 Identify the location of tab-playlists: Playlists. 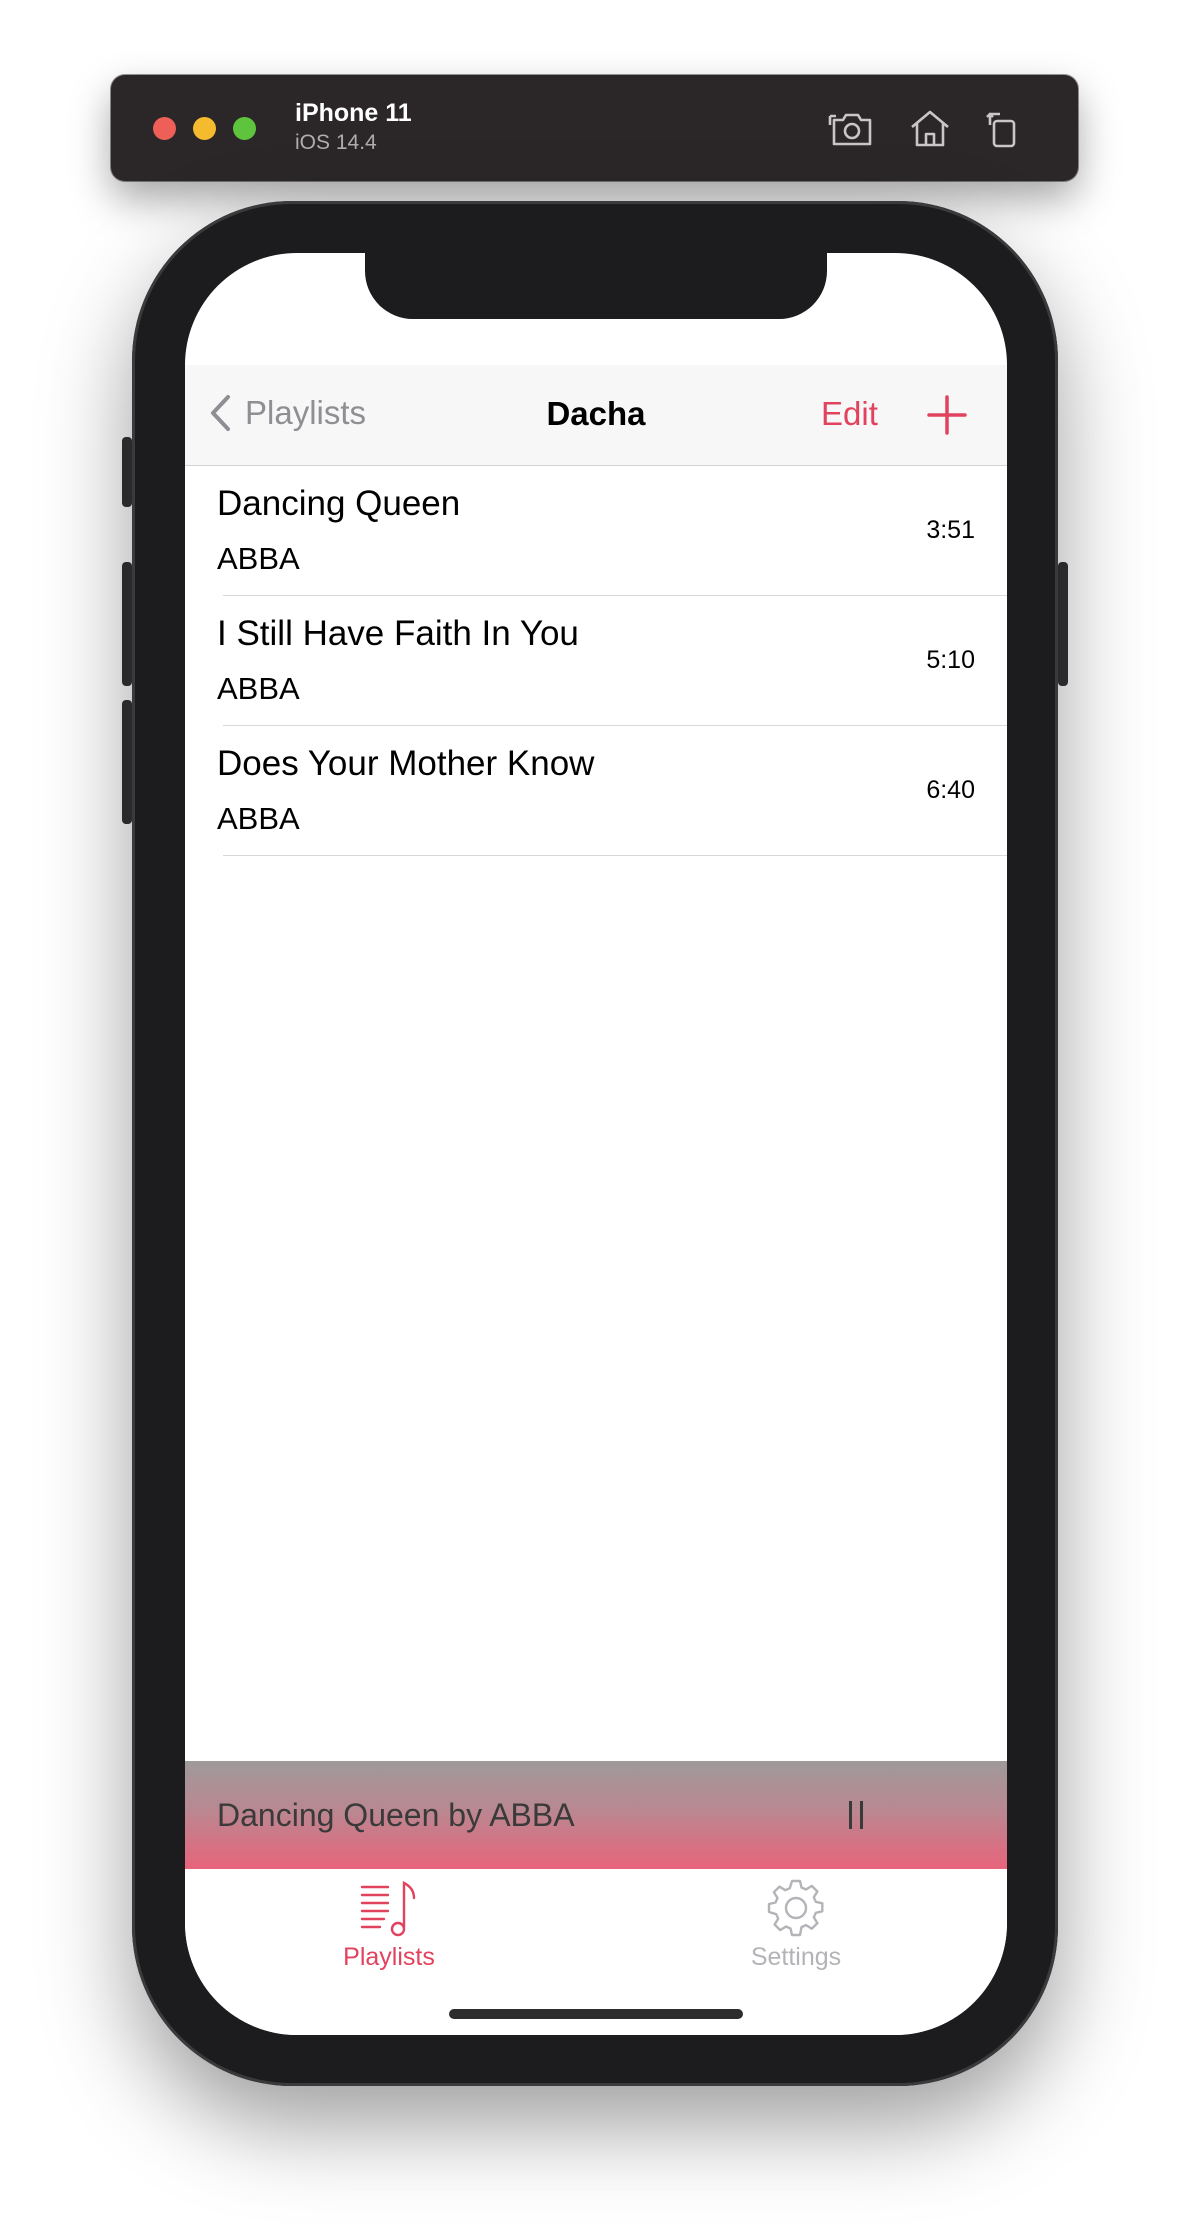
(389, 1924).